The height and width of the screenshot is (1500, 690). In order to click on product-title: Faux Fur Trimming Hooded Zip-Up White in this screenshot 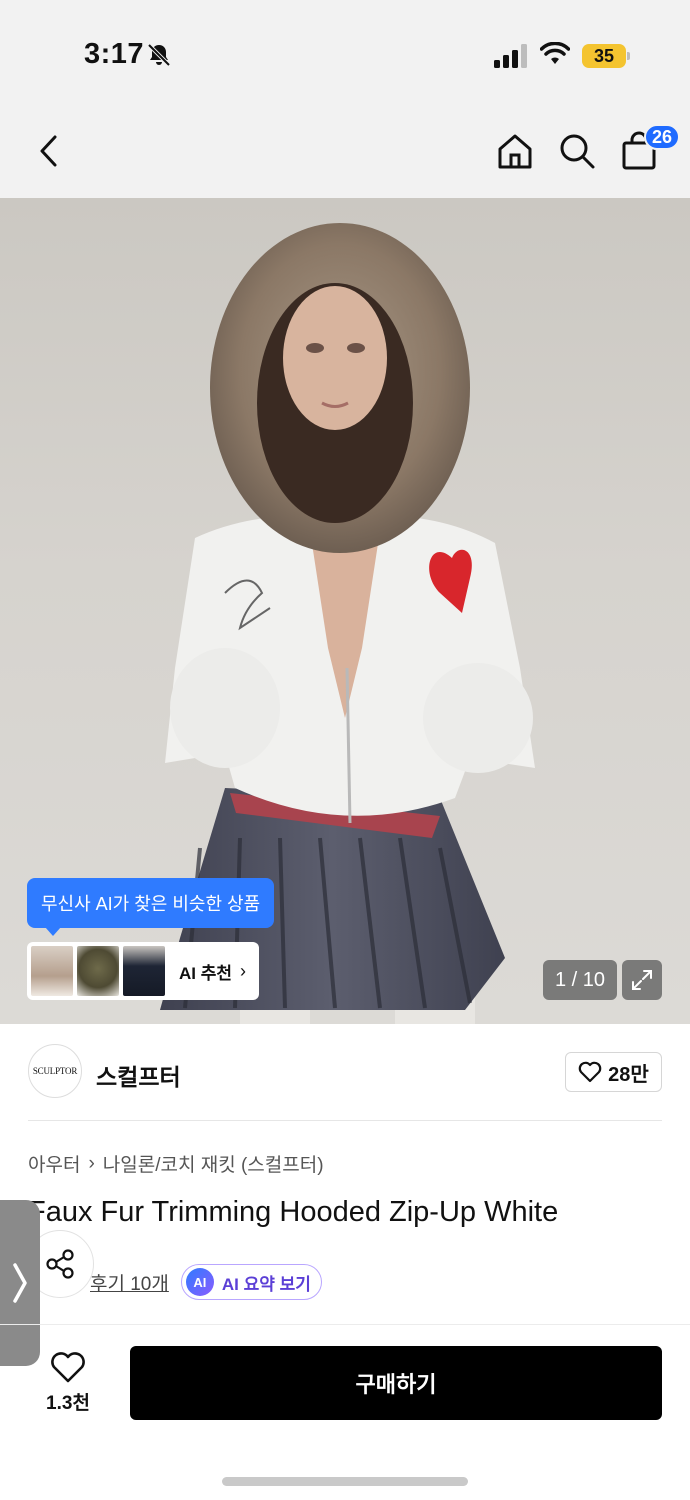, I will do `click(293, 1212)`.